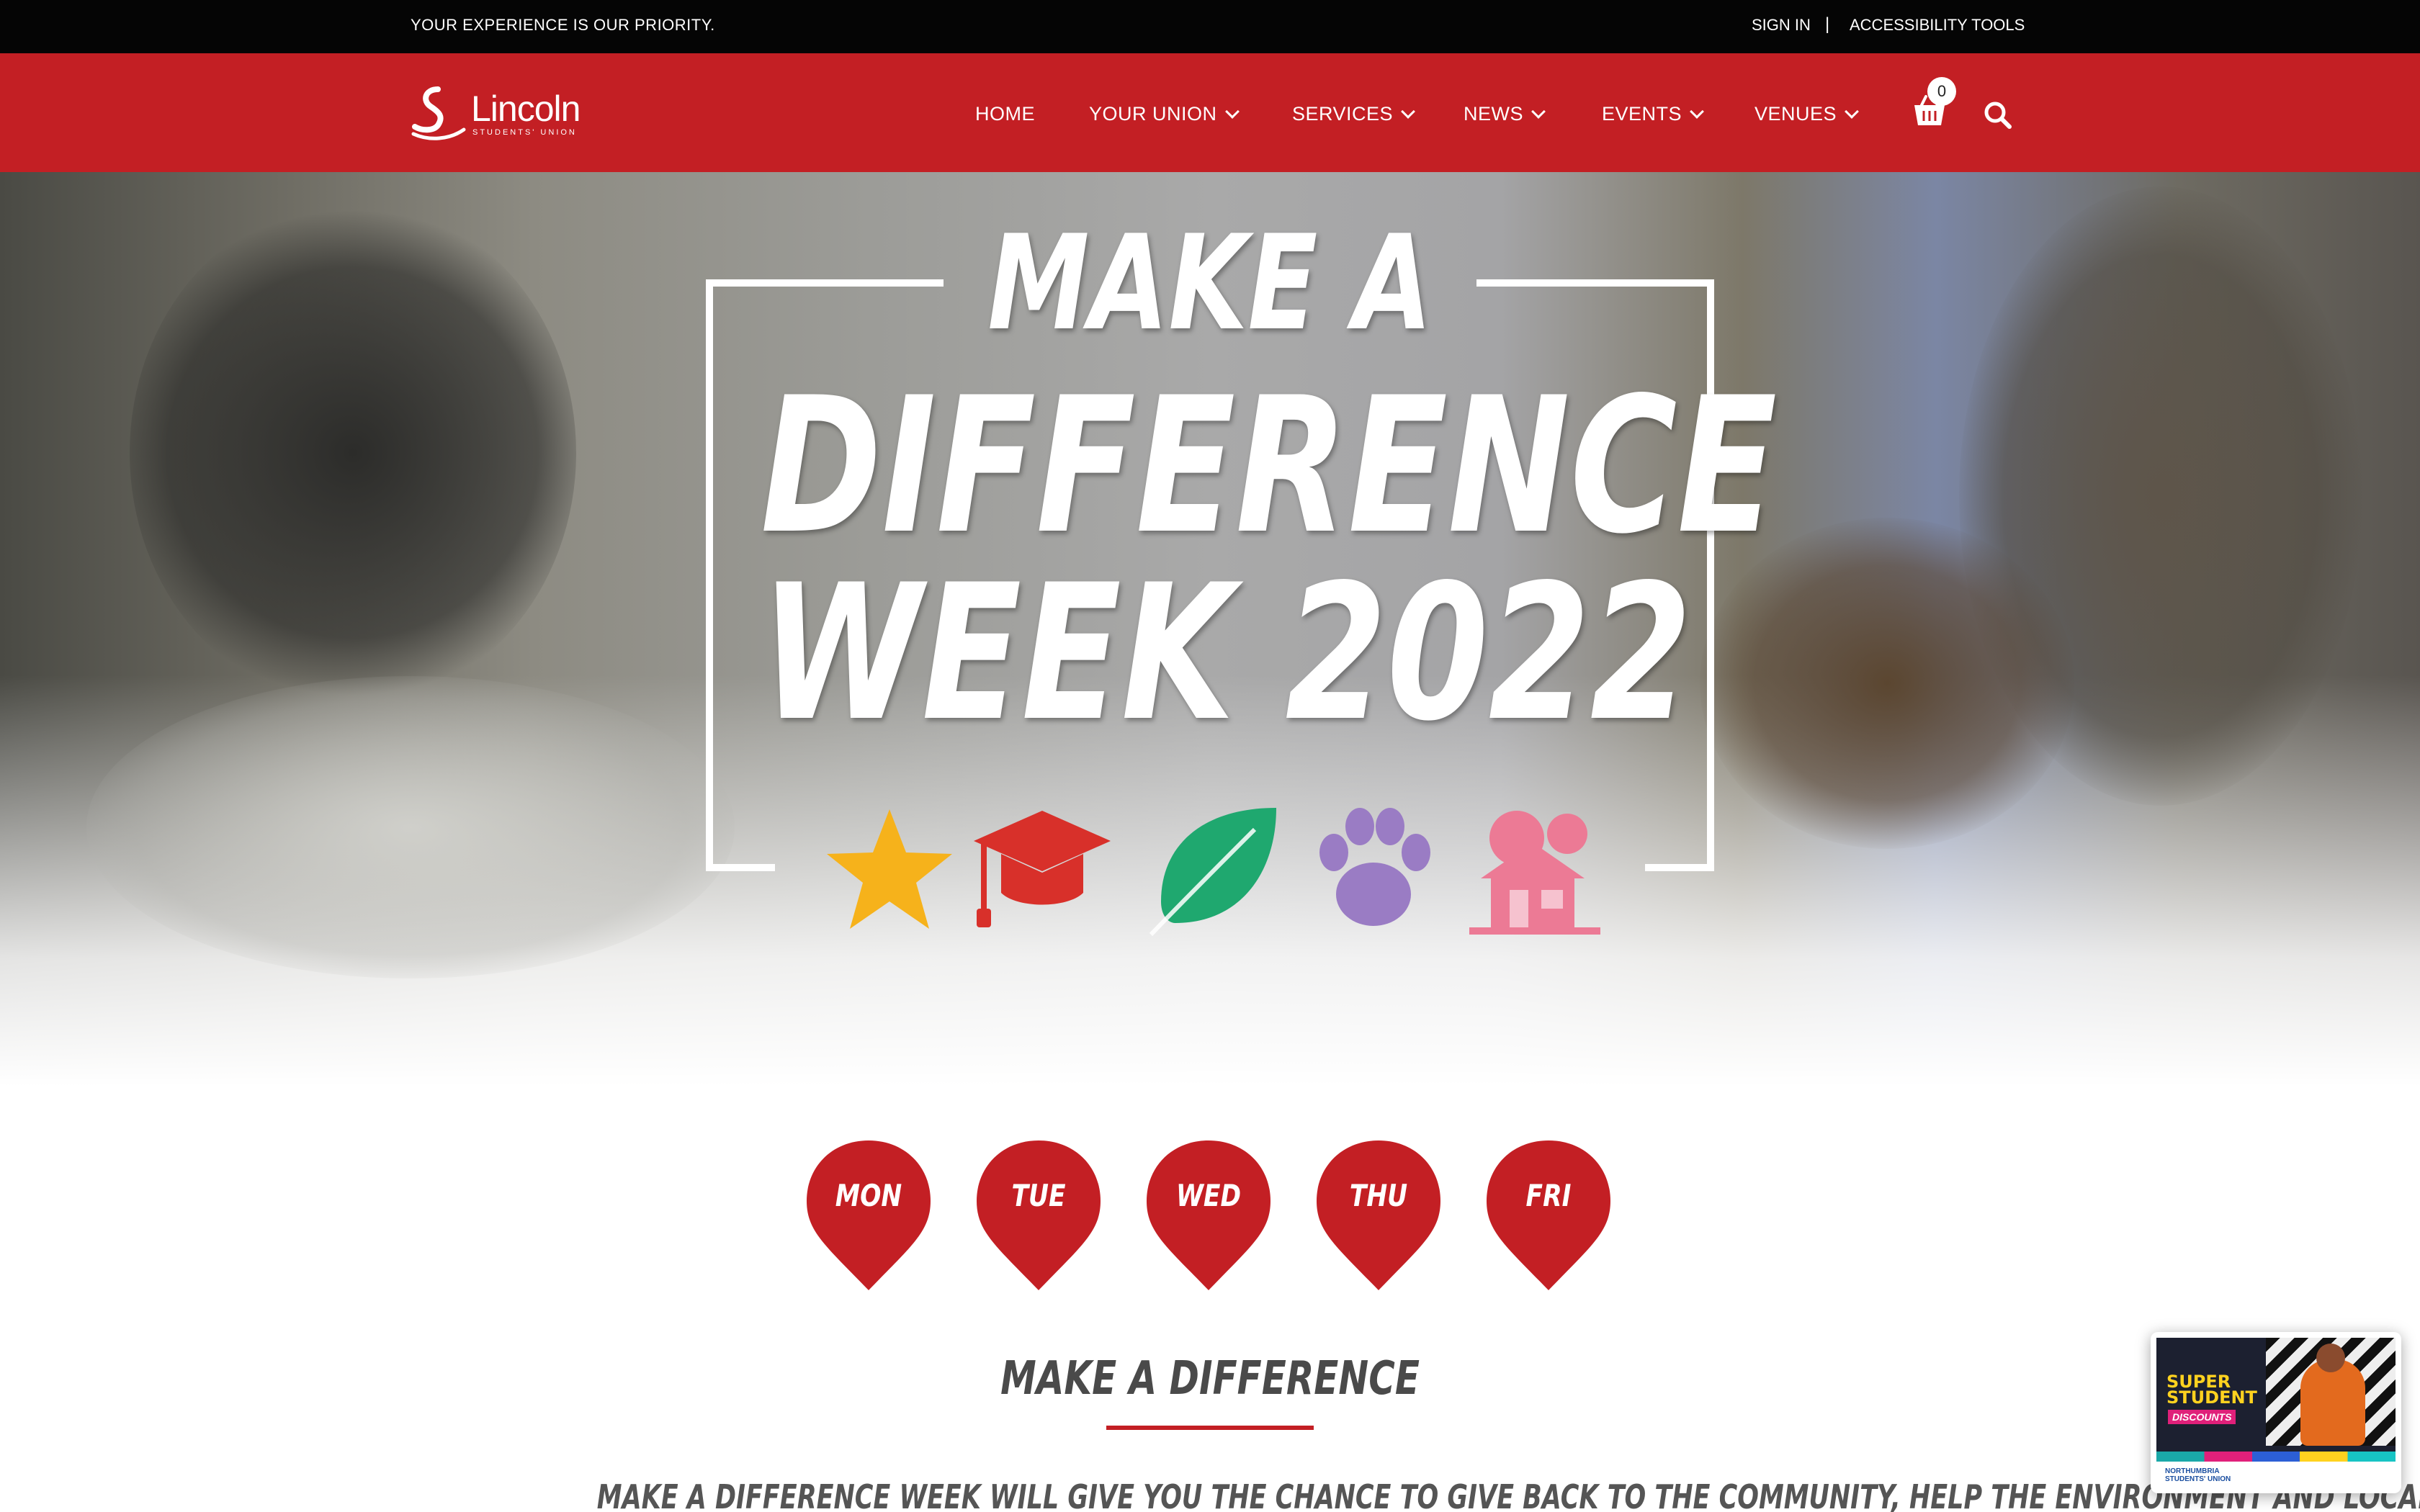 The height and width of the screenshot is (1512, 2420). Describe the element at coordinates (709, 575) in the screenshot. I see `hero-frame-left` at that location.